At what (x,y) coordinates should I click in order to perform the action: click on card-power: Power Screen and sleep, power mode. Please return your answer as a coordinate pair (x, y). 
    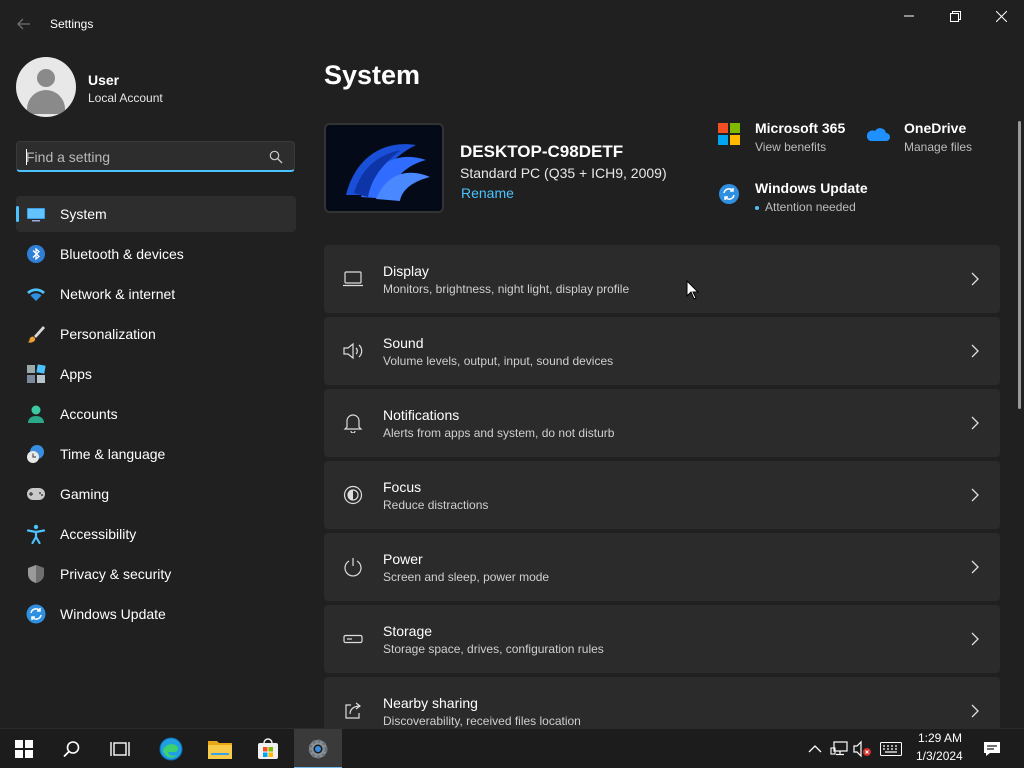
    Looking at the image, I should click on (662, 567).